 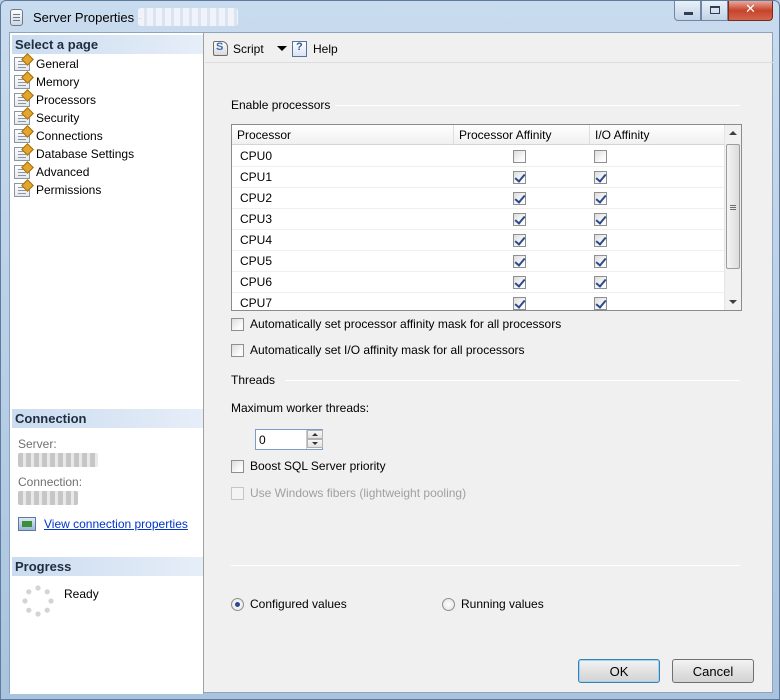 What do you see at coordinates (48, 498) in the screenshot?
I see `blurred-connection-value` at bounding box center [48, 498].